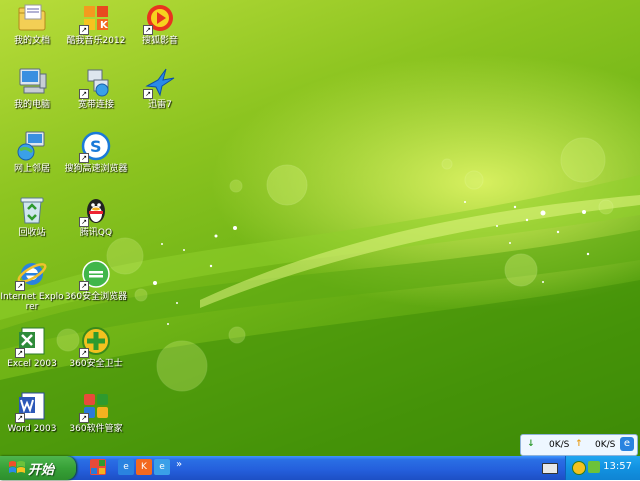 The height and width of the screenshot is (481, 640). I want to click on sogou-browser-icon: S ↗, so click(95, 146).